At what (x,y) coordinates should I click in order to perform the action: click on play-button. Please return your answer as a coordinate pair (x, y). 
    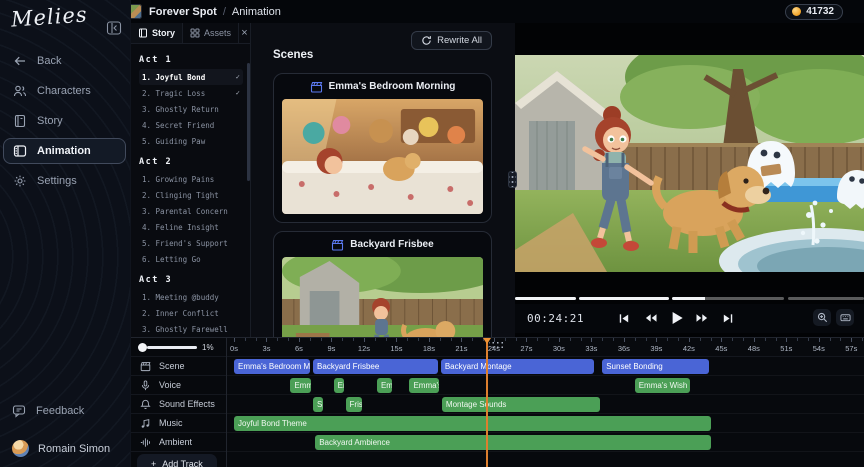
    Looking at the image, I should click on (676, 318).